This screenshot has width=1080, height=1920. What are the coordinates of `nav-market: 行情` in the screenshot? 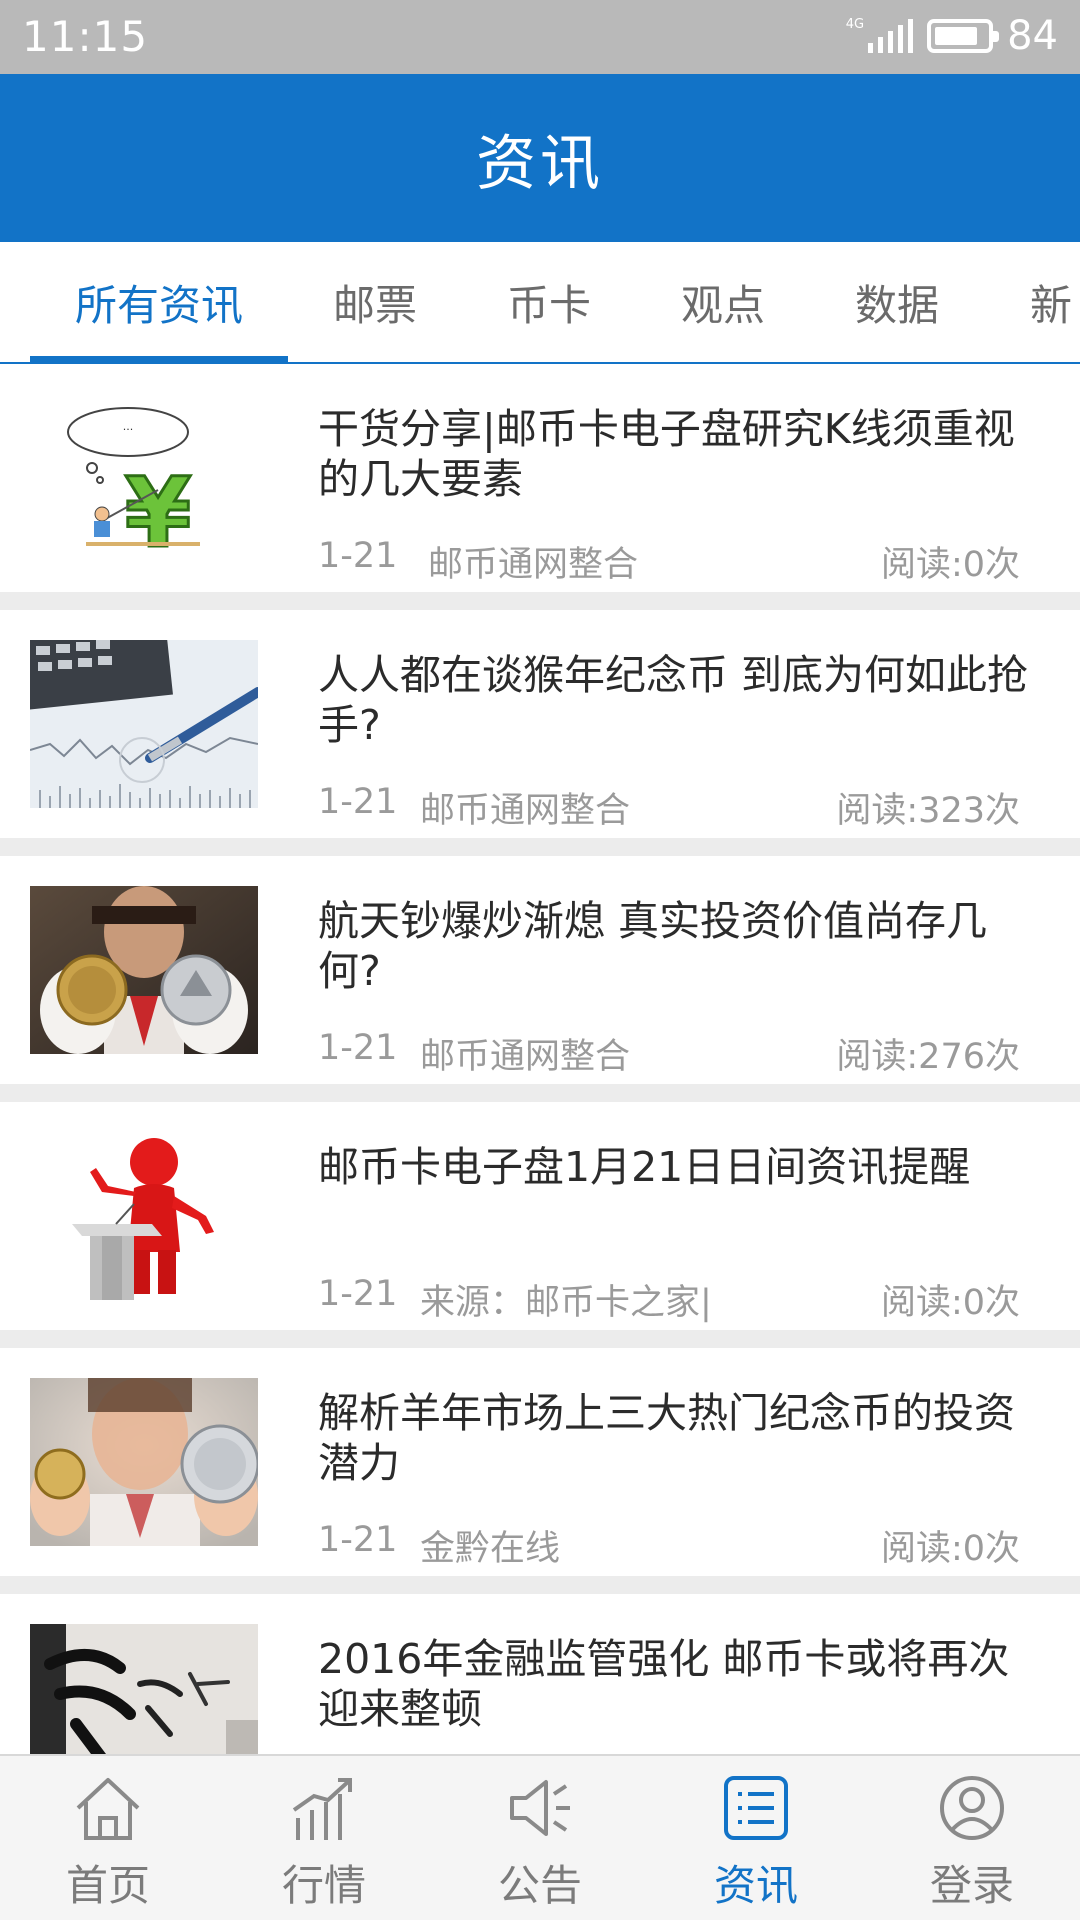 It's located at (324, 1838).